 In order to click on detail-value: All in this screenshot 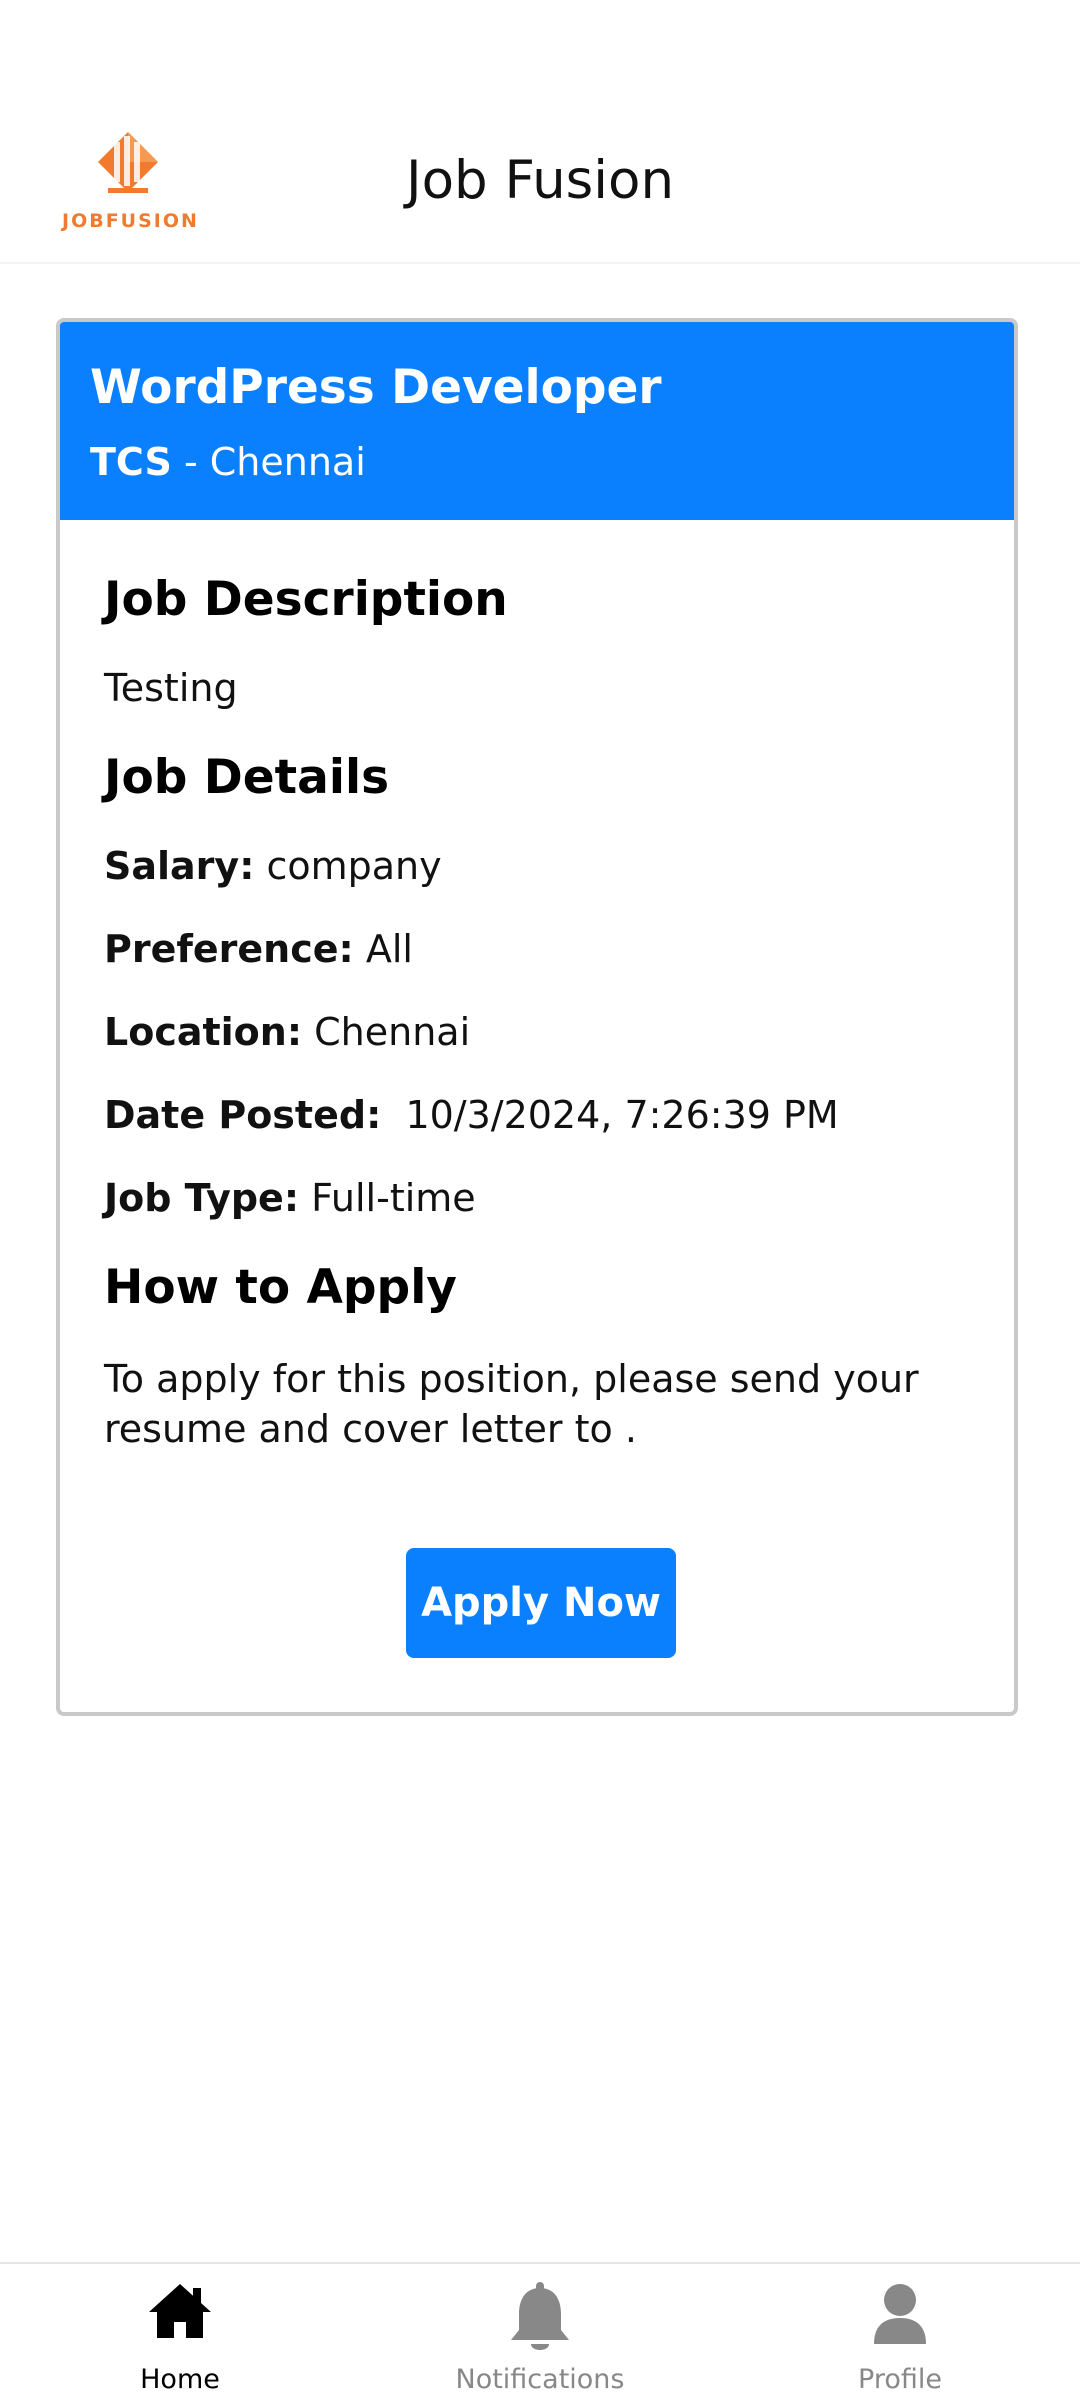, I will do `click(389, 949)`.